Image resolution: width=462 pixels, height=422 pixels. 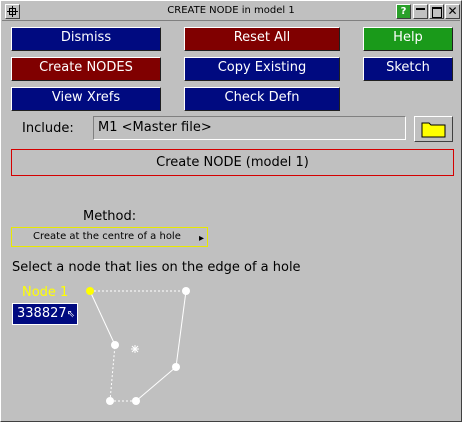 I want to click on selected-node-marker, so click(x=90, y=291).